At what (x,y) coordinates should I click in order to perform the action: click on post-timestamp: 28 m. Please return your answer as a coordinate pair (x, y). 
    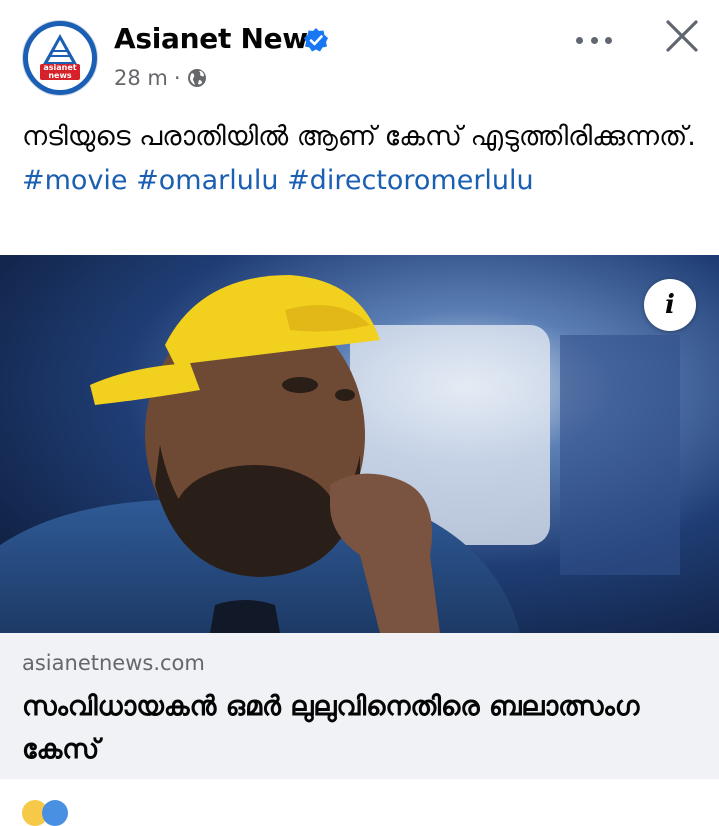
    Looking at the image, I should click on (141, 78).